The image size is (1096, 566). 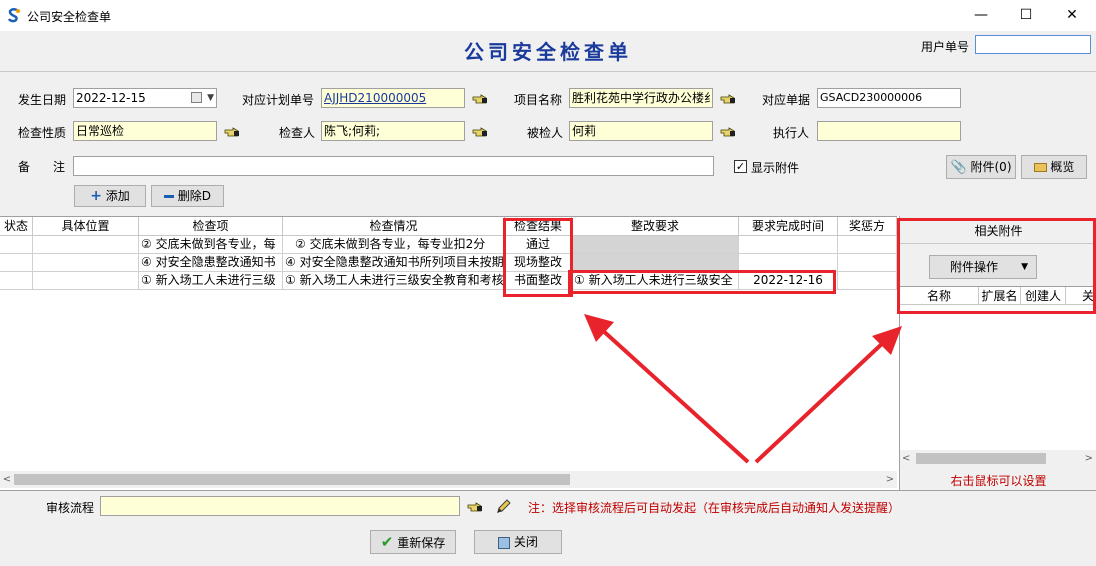 I want to click on column-header: 整改要求, so click(x=655, y=226).